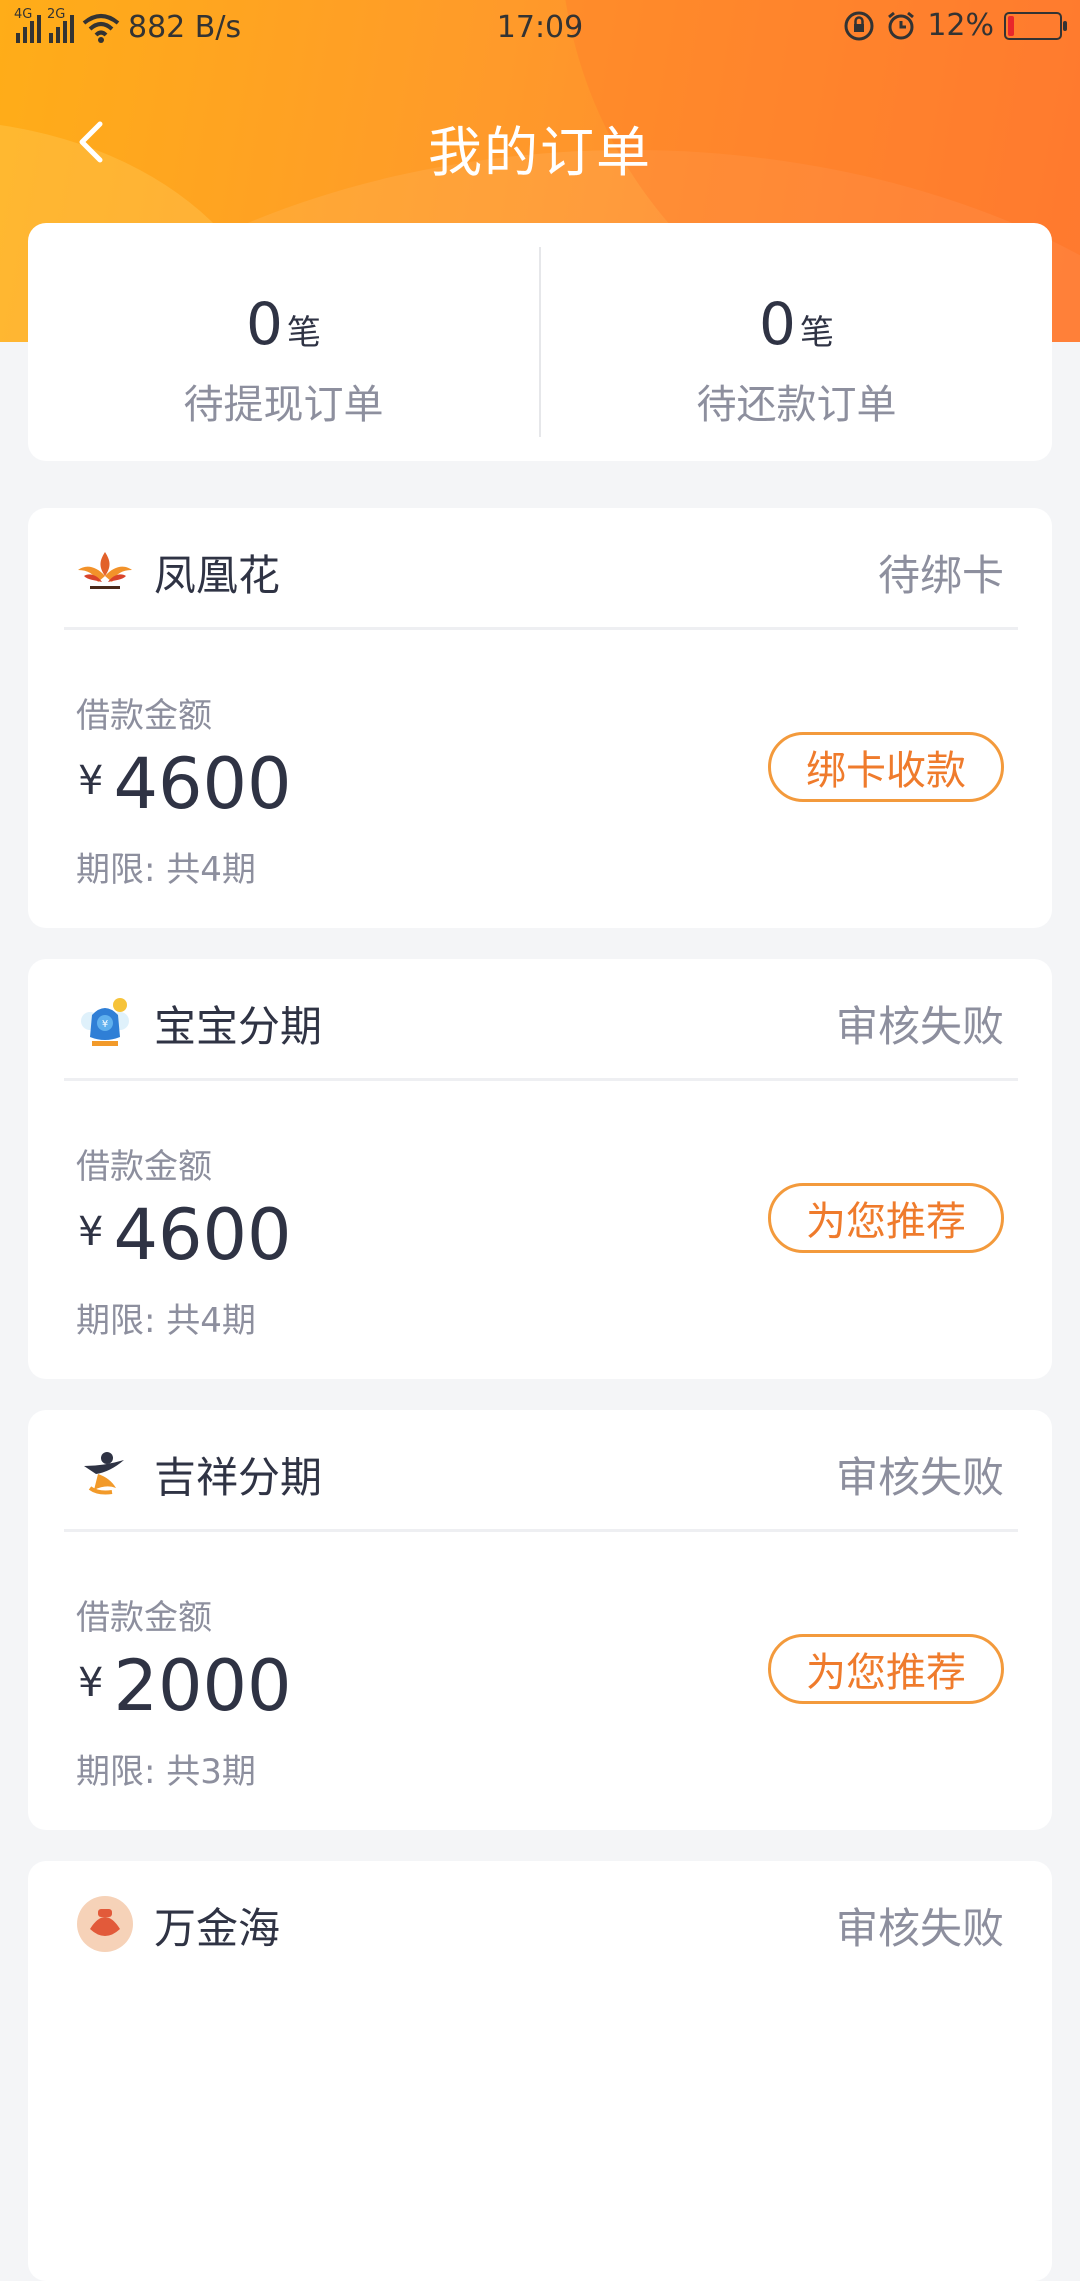 This screenshot has height=2281, width=1080. I want to click on battery-percent: 12%, so click(960, 25).